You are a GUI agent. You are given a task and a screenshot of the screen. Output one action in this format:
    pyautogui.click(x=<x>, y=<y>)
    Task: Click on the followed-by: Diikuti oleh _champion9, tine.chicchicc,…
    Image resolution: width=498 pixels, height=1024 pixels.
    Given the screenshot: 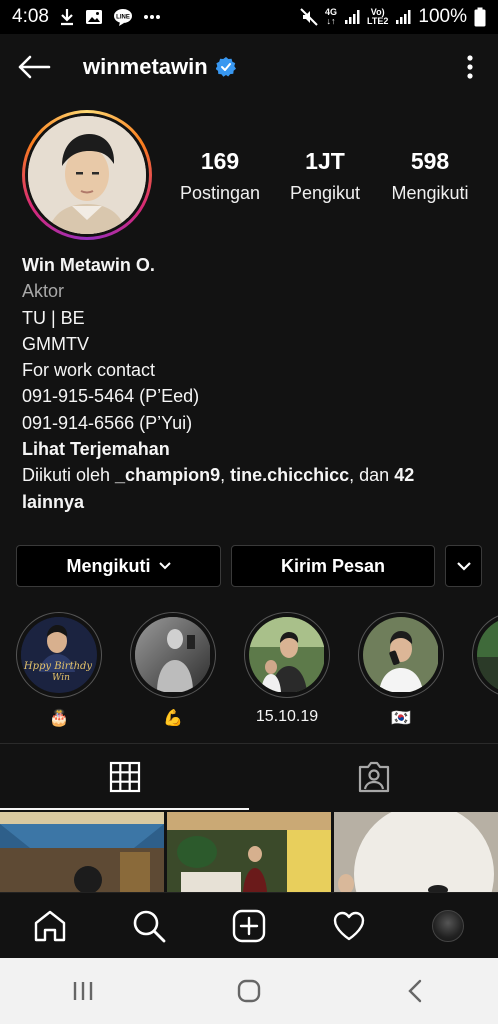 What is the action you would take?
    pyautogui.click(x=252, y=488)
    